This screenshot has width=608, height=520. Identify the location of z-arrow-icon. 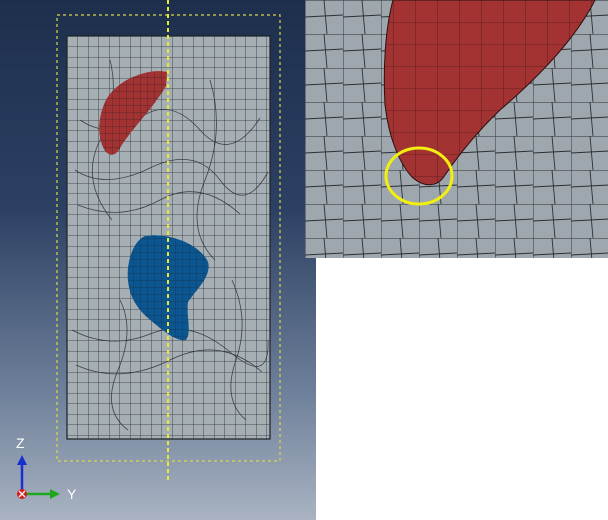
(22, 460).